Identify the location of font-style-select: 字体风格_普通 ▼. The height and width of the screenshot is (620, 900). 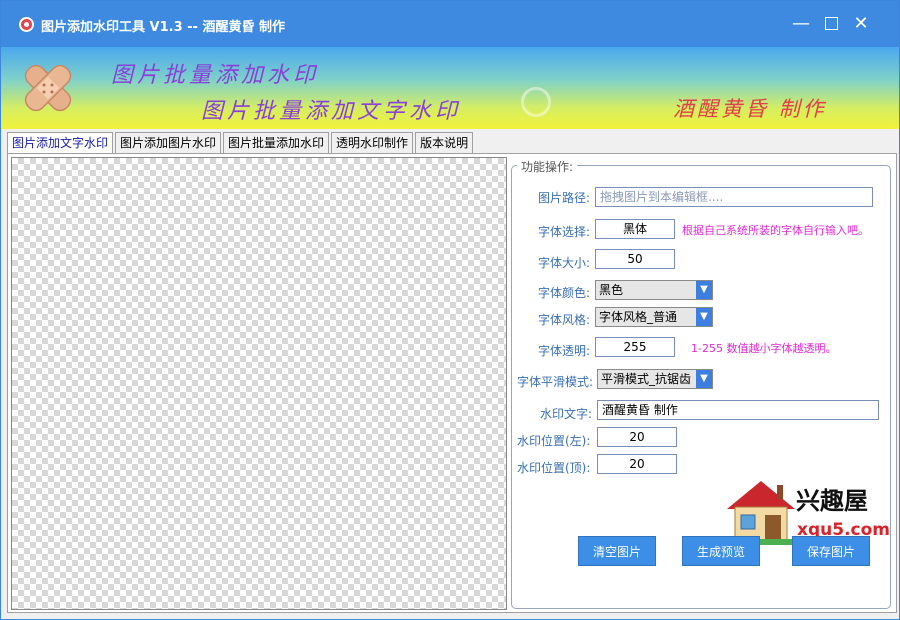
(654, 317).